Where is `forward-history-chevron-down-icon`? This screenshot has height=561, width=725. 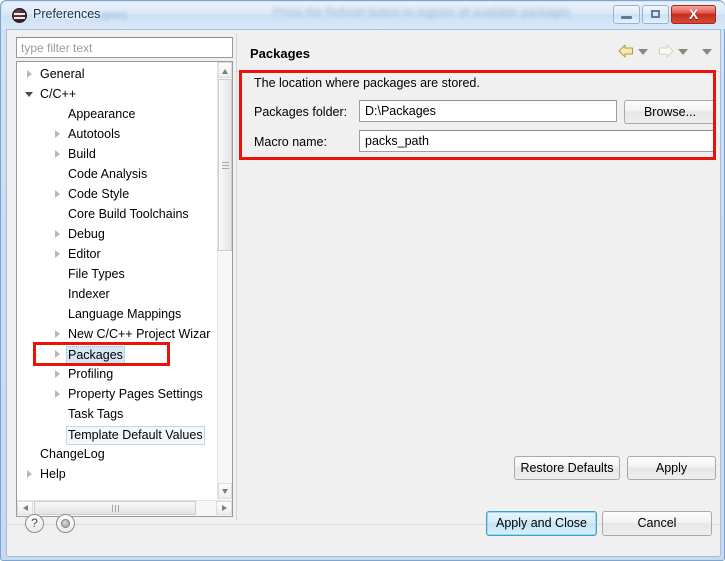 forward-history-chevron-down-icon is located at coordinates (683, 53).